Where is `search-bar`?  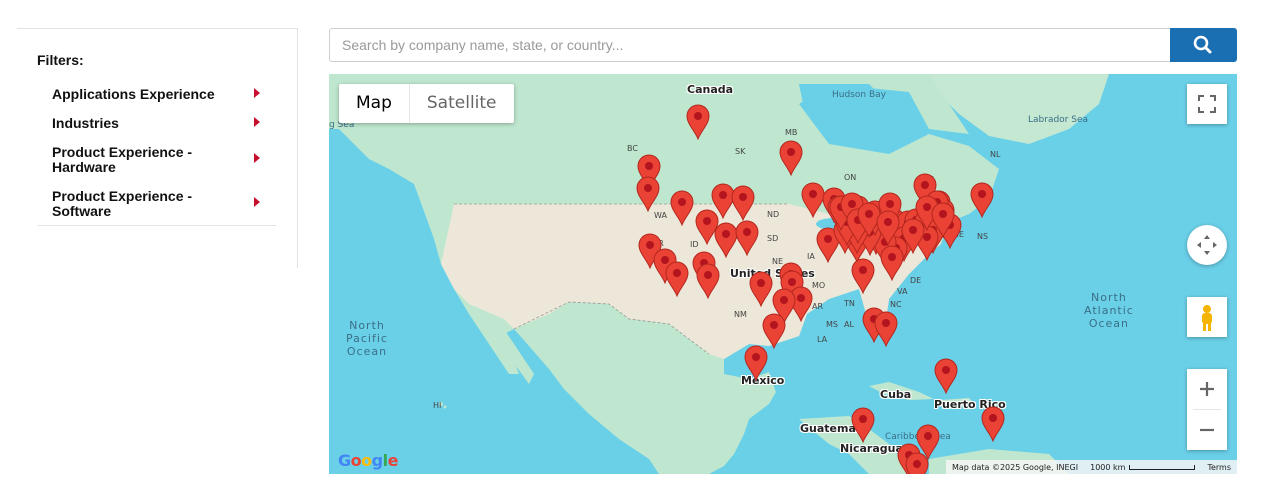 search-bar is located at coordinates (783, 45).